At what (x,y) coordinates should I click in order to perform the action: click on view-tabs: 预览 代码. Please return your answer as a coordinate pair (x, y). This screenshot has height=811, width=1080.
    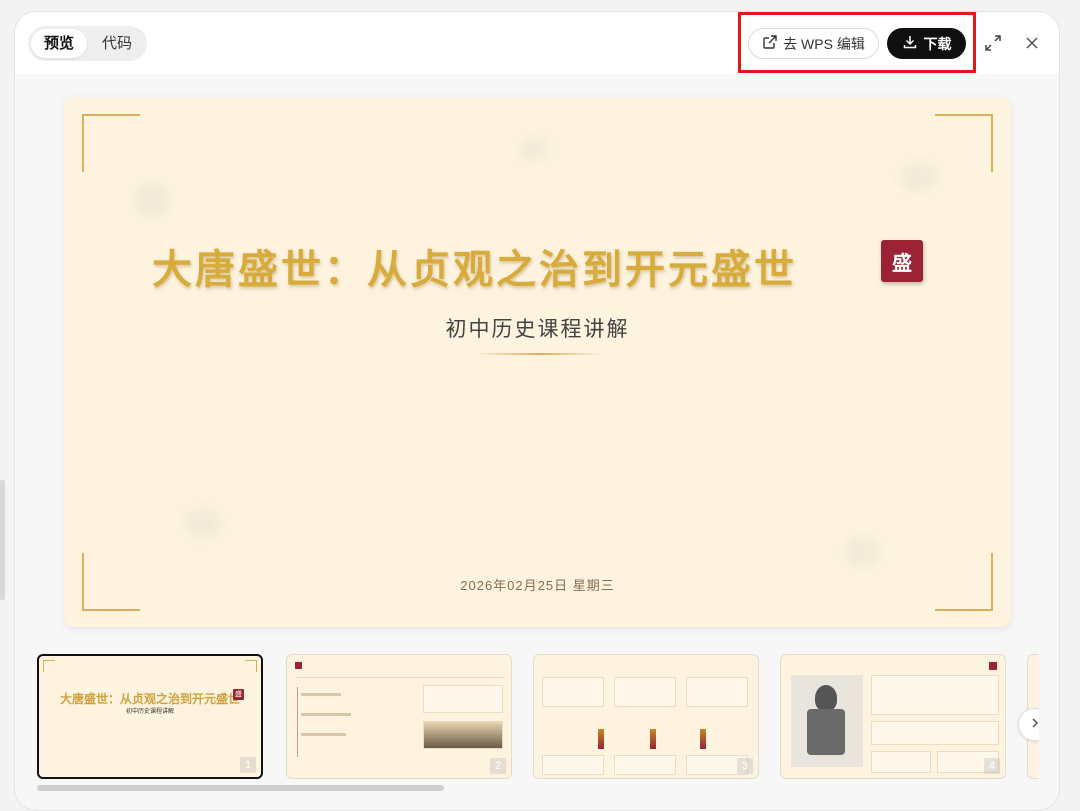
    Looking at the image, I should click on (87, 43).